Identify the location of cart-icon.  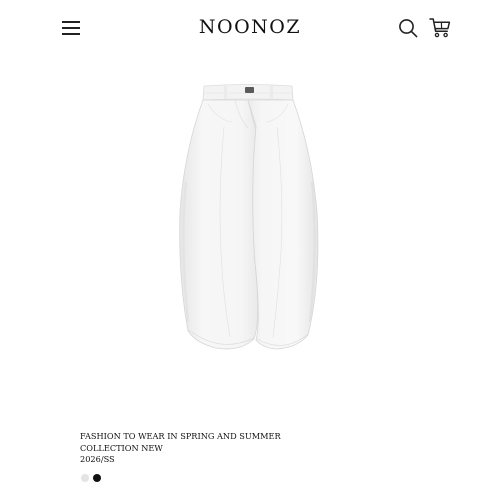
(440, 28).